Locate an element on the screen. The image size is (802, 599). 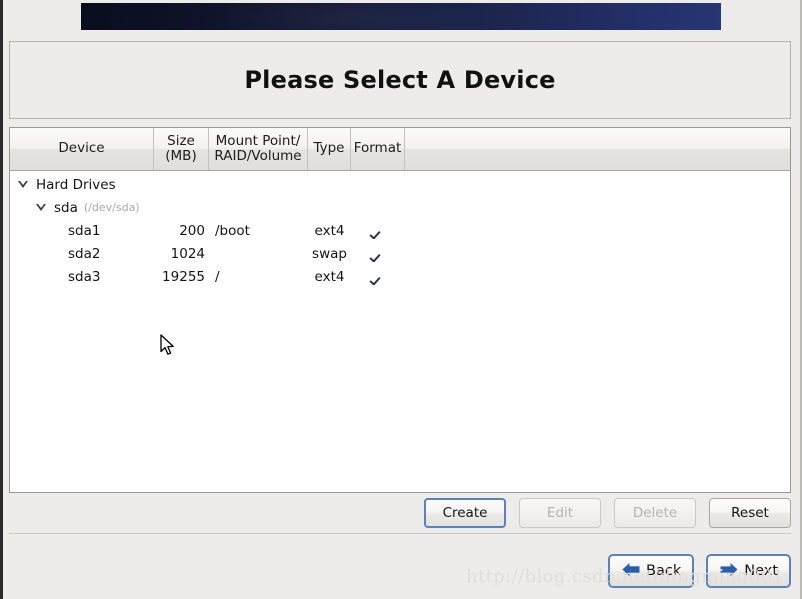
installer-banner is located at coordinates (401, 22).